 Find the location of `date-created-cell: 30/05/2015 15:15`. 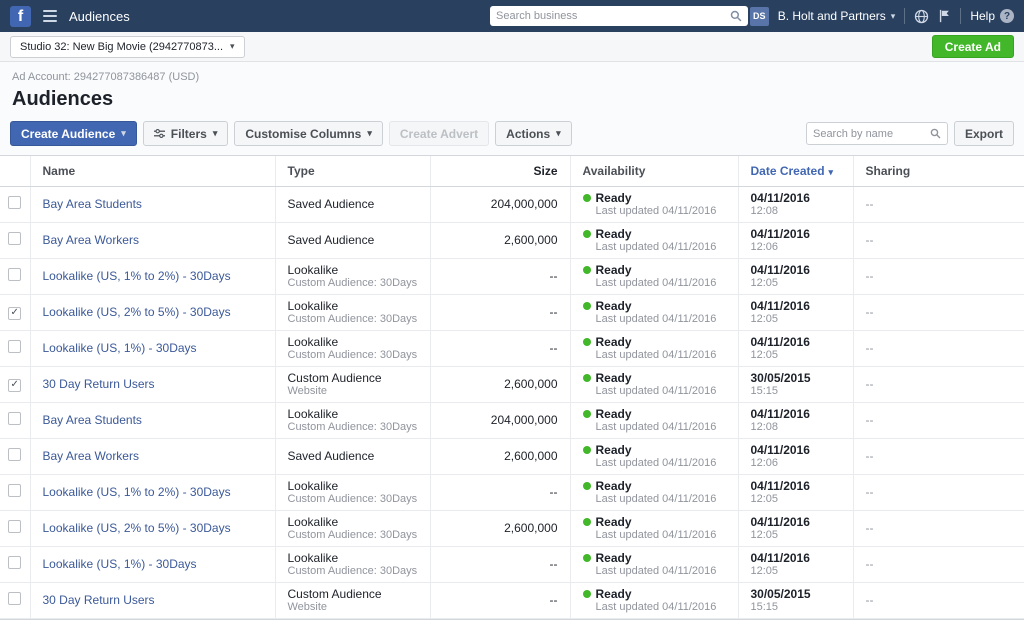

date-created-cell: 30/05/2015 15:15 is located at coordinates (796, 384).